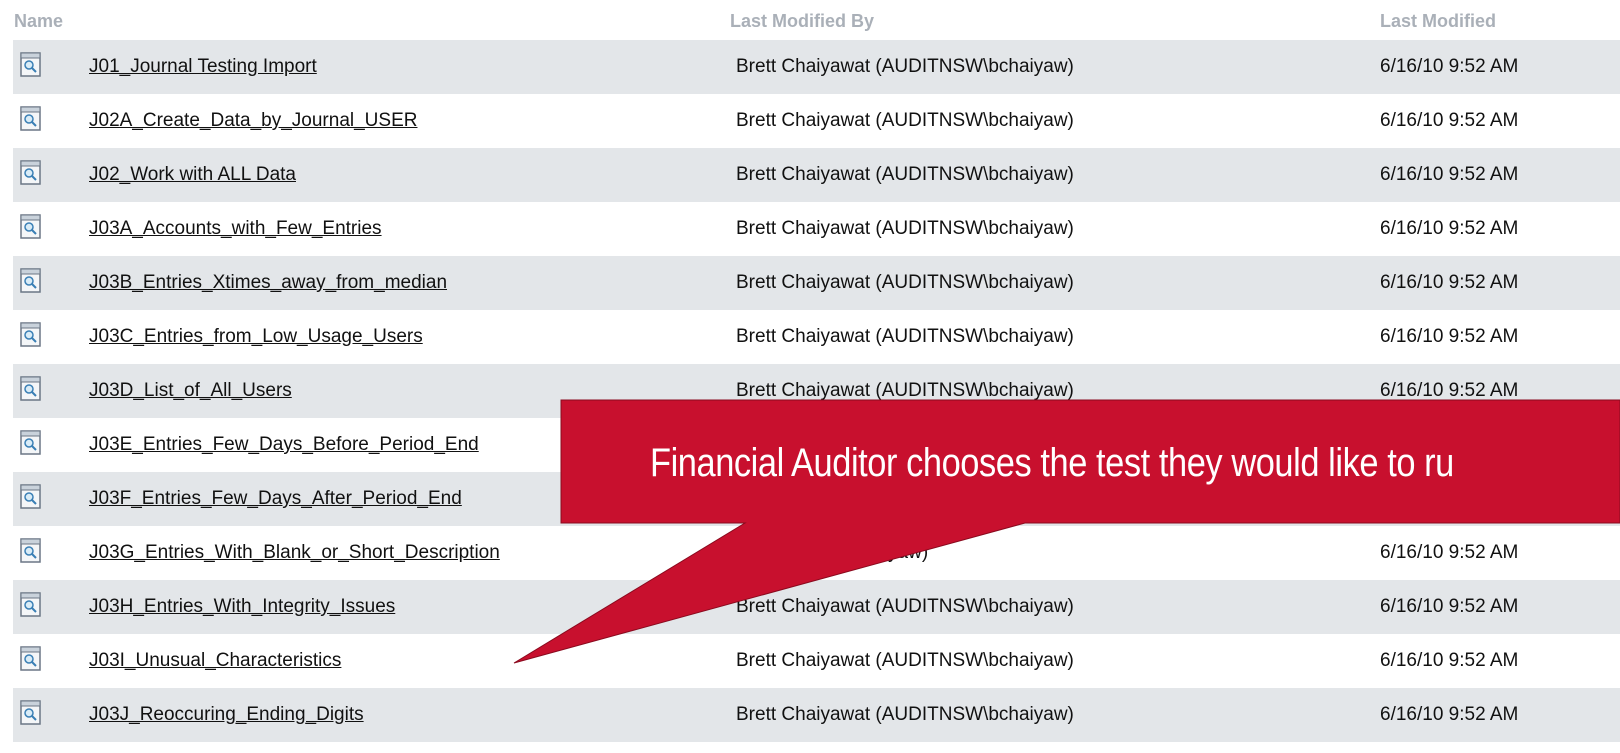 The image size is (1620, 753). What do you see at coordinates (242, 607) in the screenshot?
I see `report-name-link: J03H_Entries_With_Integrity_Issues` at bounding box center [242, 607].